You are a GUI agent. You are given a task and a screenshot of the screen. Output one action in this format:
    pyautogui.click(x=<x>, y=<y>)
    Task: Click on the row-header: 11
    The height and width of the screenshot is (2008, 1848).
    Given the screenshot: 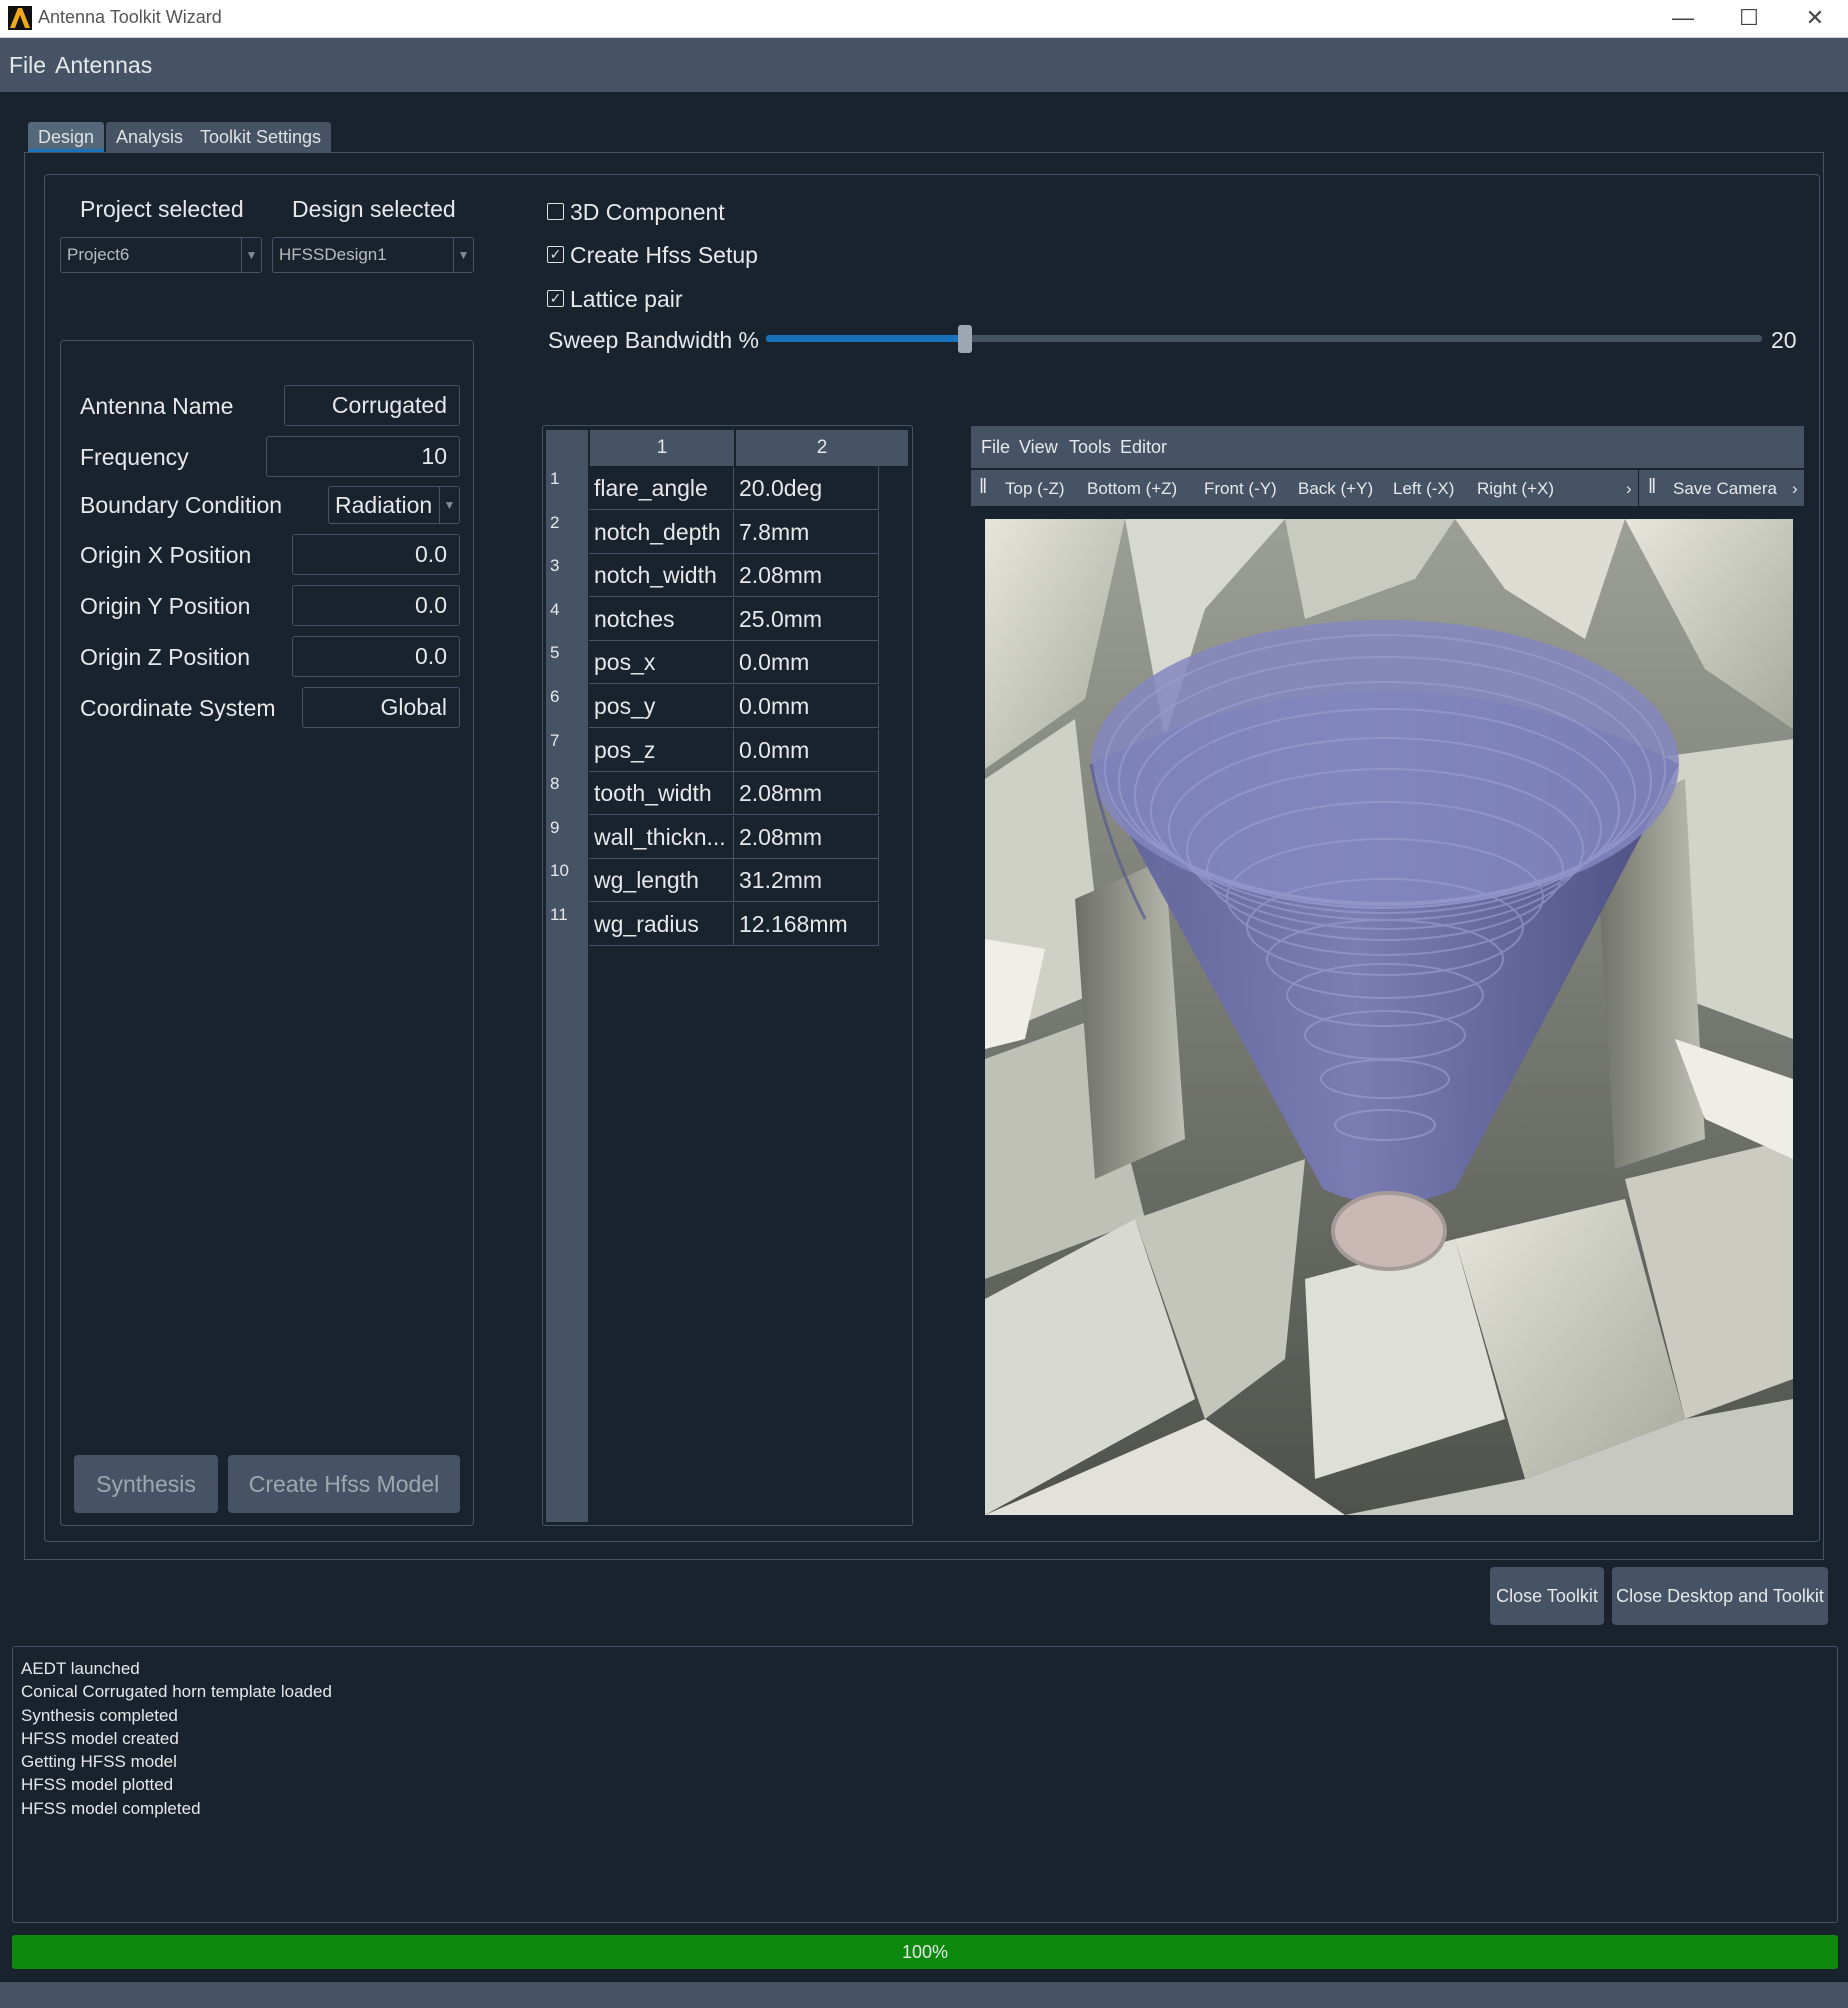 What is the action you would take?
    pyautogui.click(x=559, y=915)
    